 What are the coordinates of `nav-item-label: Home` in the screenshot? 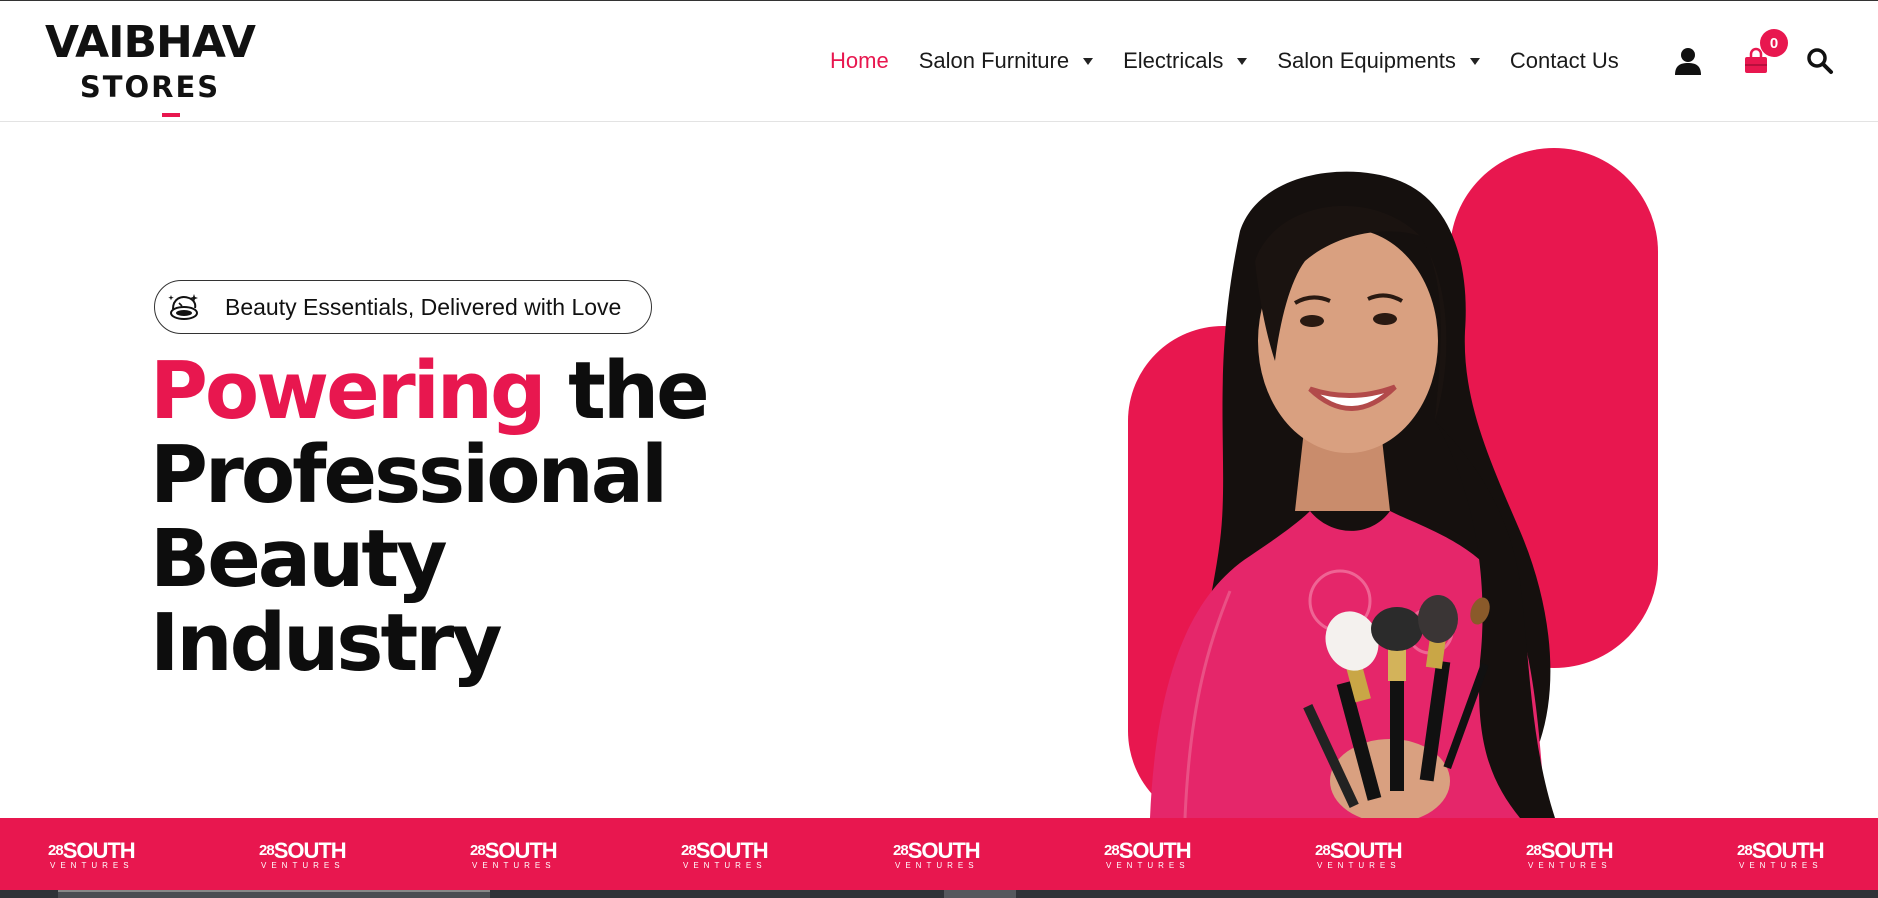 It's located at (859, 60).